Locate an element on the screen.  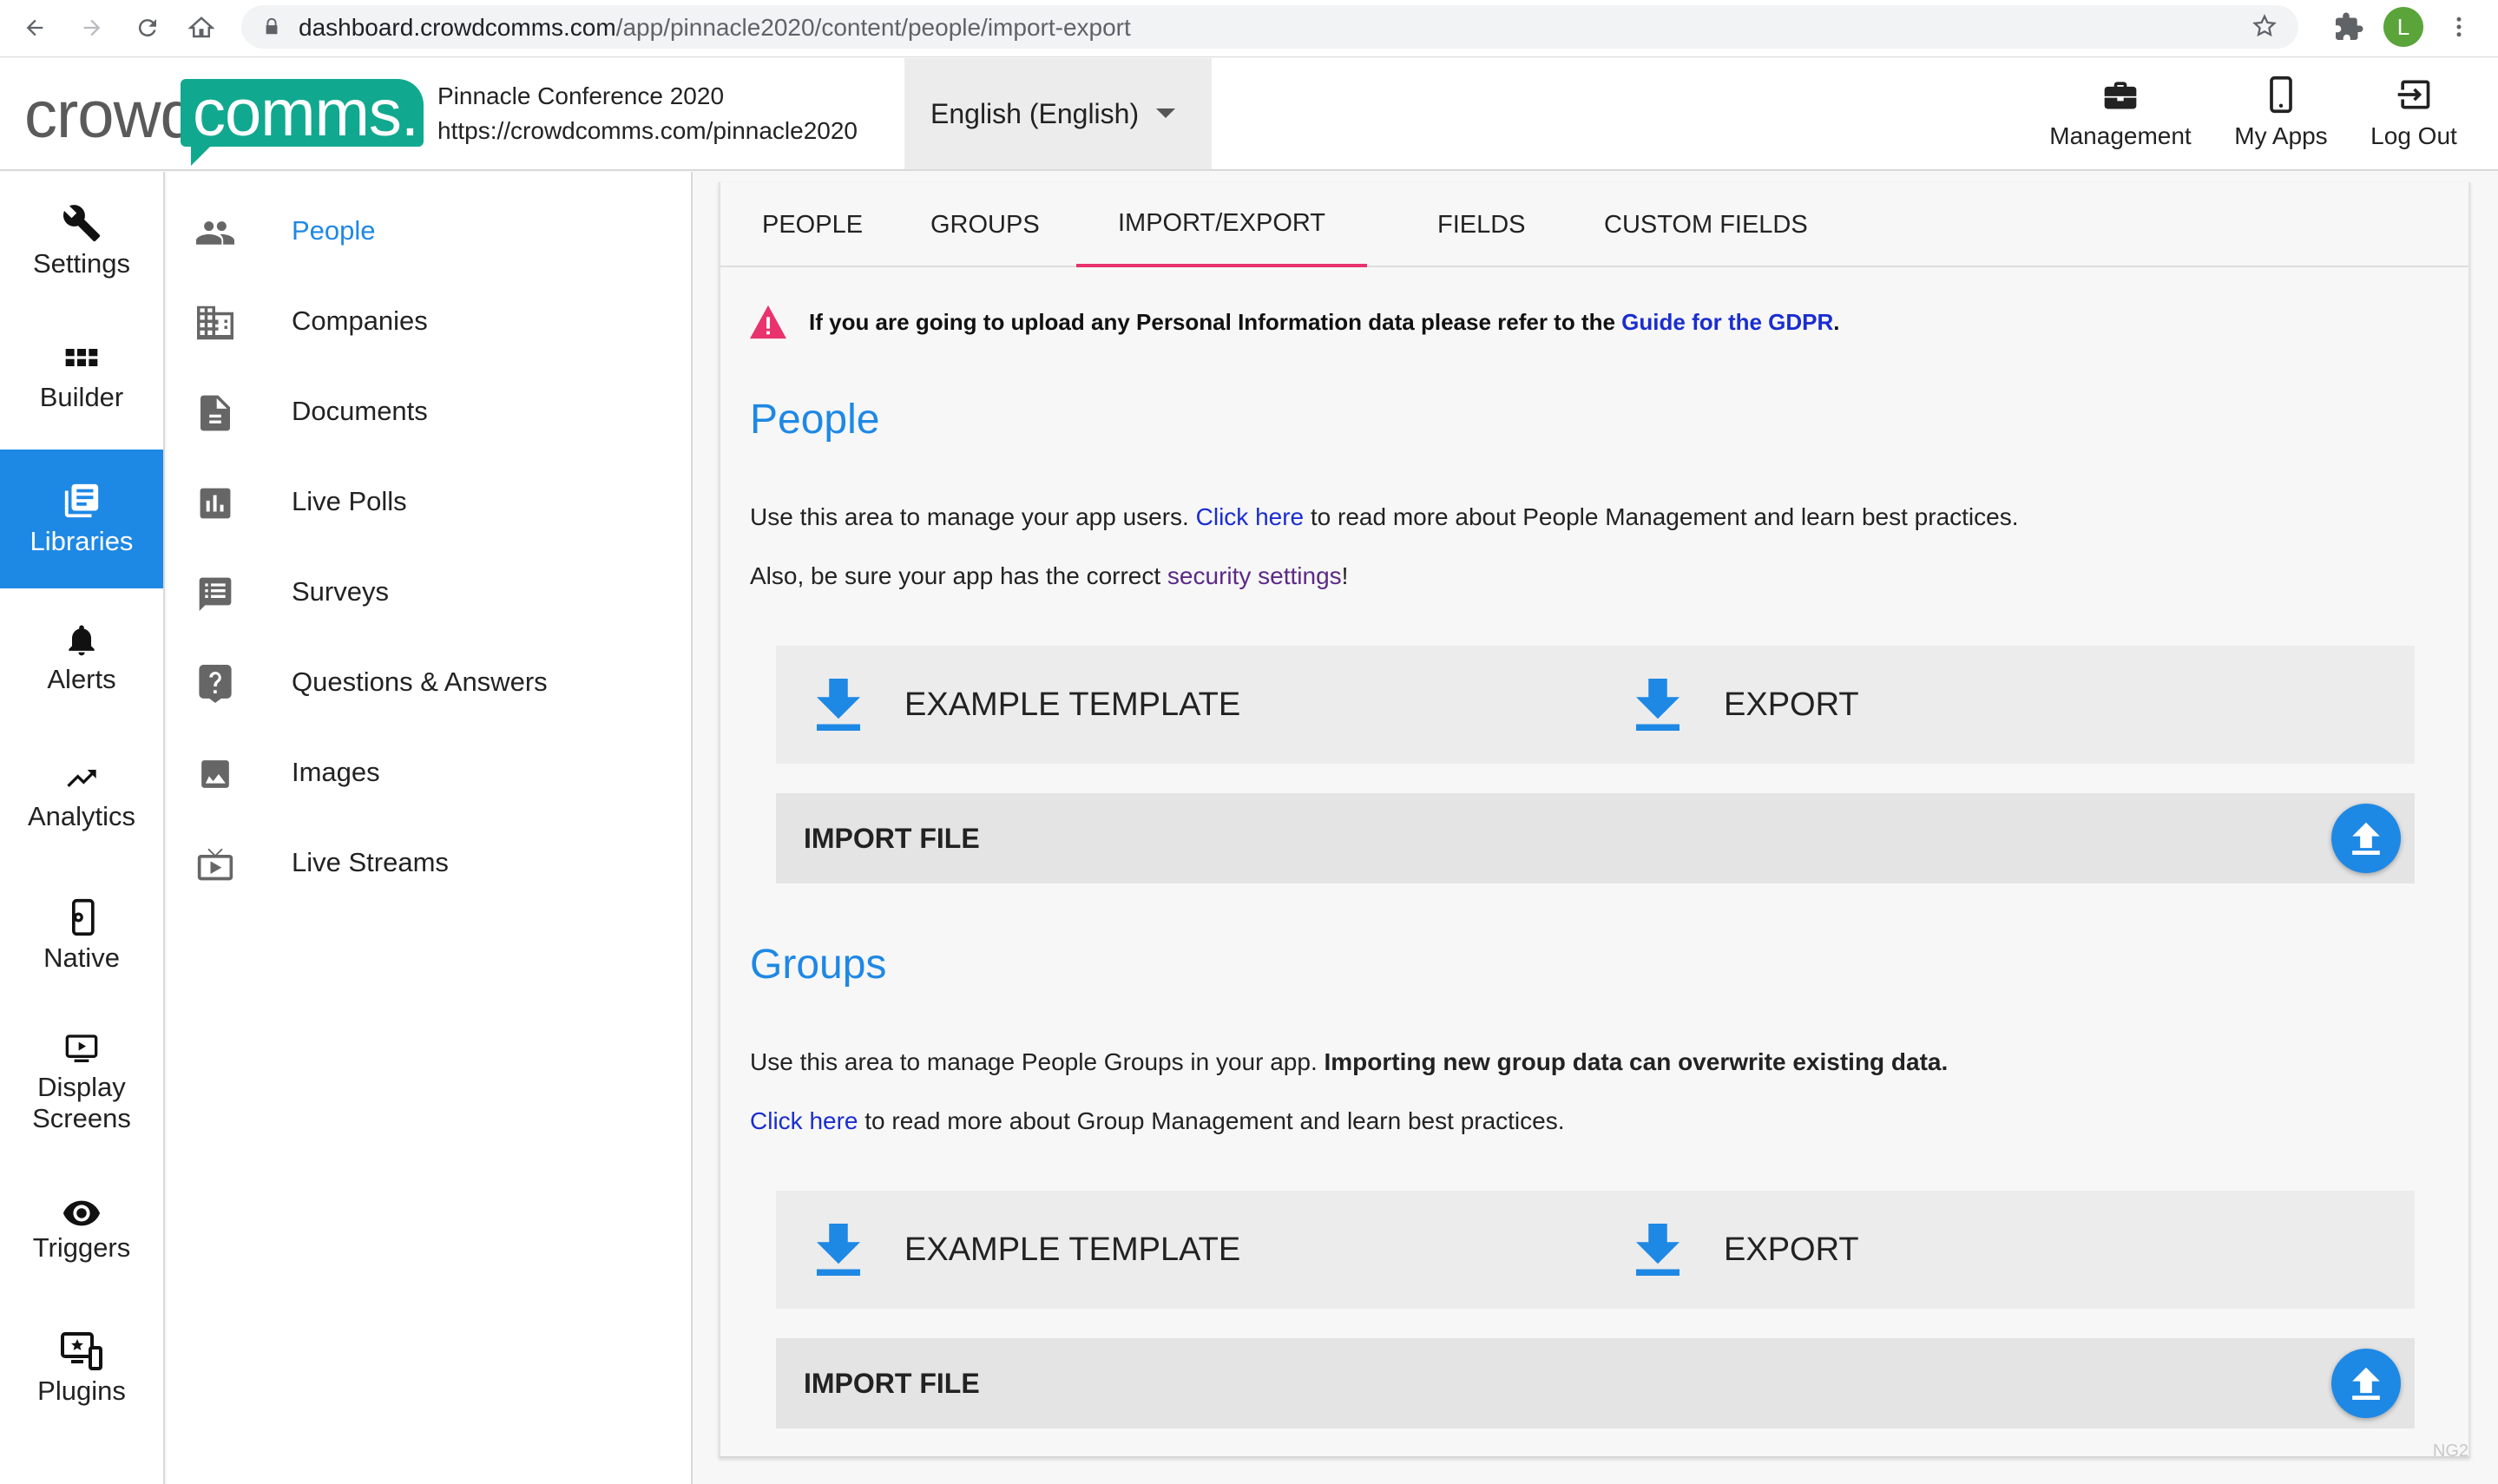
rail-item-native: Native is located at coordinates (81, 935).